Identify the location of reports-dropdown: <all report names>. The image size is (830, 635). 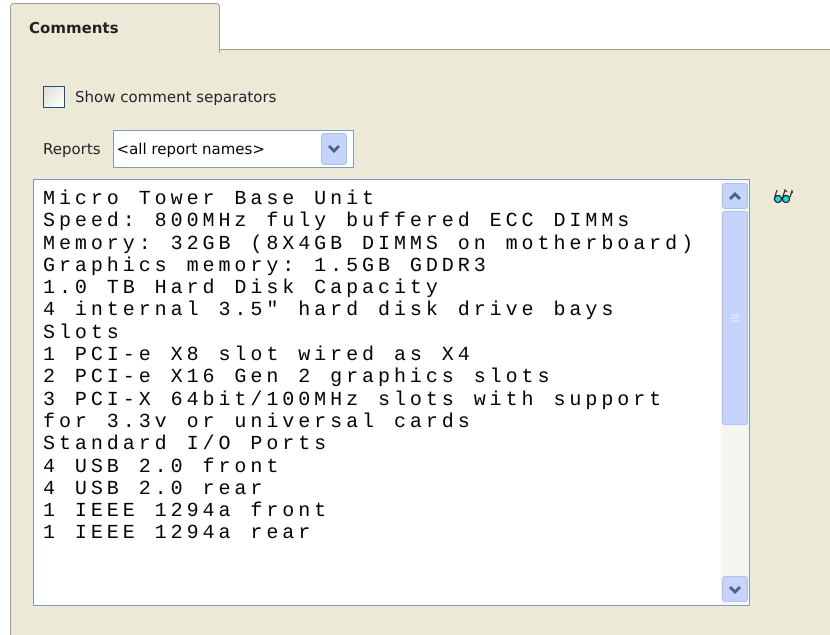
(233, 149).